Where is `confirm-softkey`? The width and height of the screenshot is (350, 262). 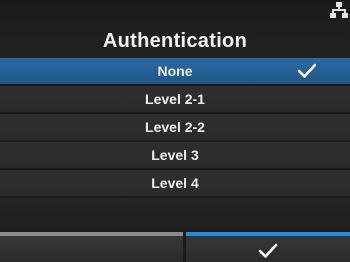
confirm-softkey is located at coordinates (268, 247).